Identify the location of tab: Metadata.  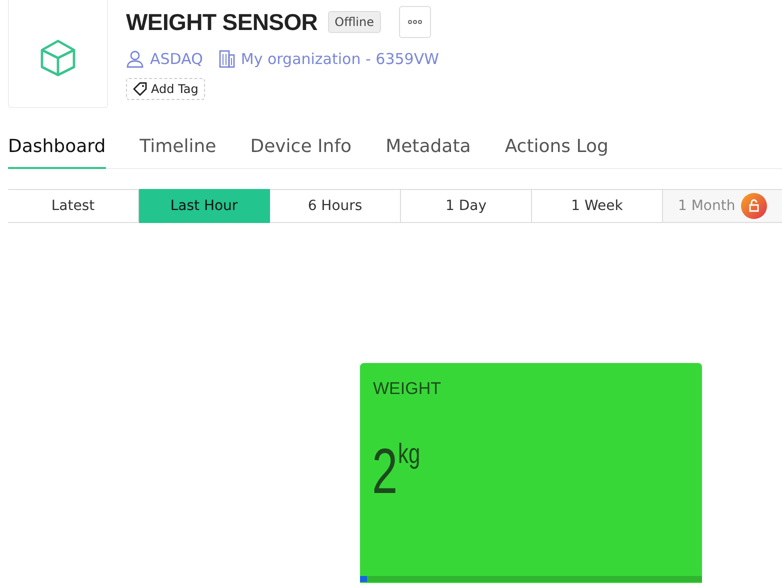
(428, 149).